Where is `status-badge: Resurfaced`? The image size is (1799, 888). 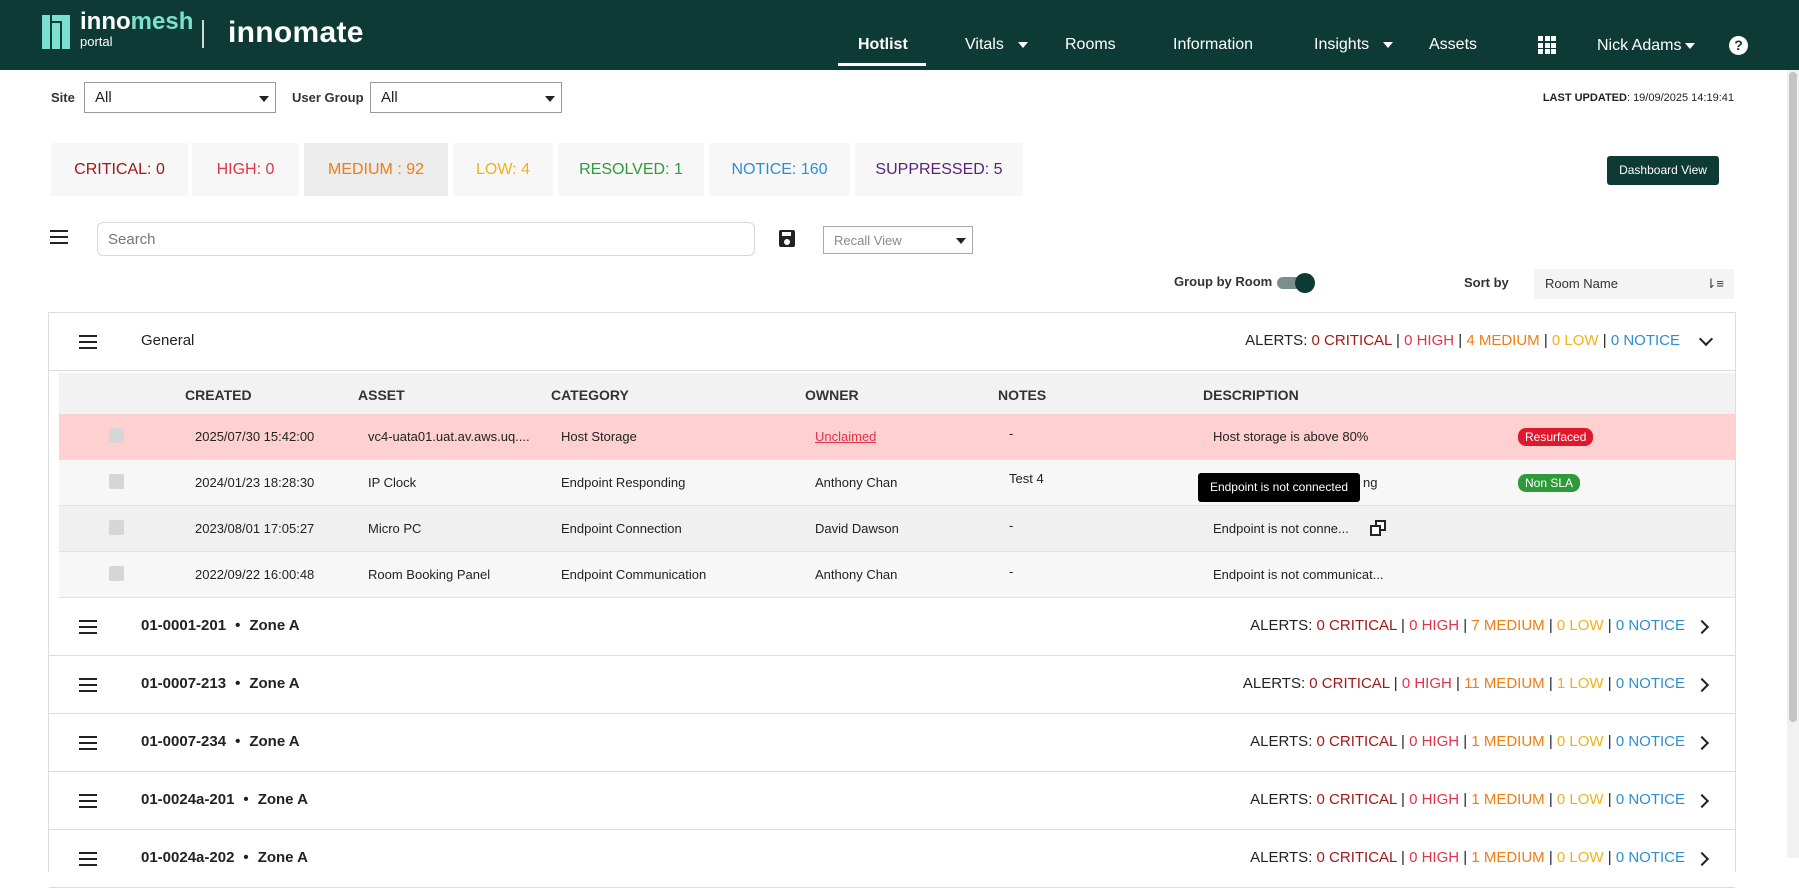 status-badge: Resurfaced is located at coordinates (1556, 437).